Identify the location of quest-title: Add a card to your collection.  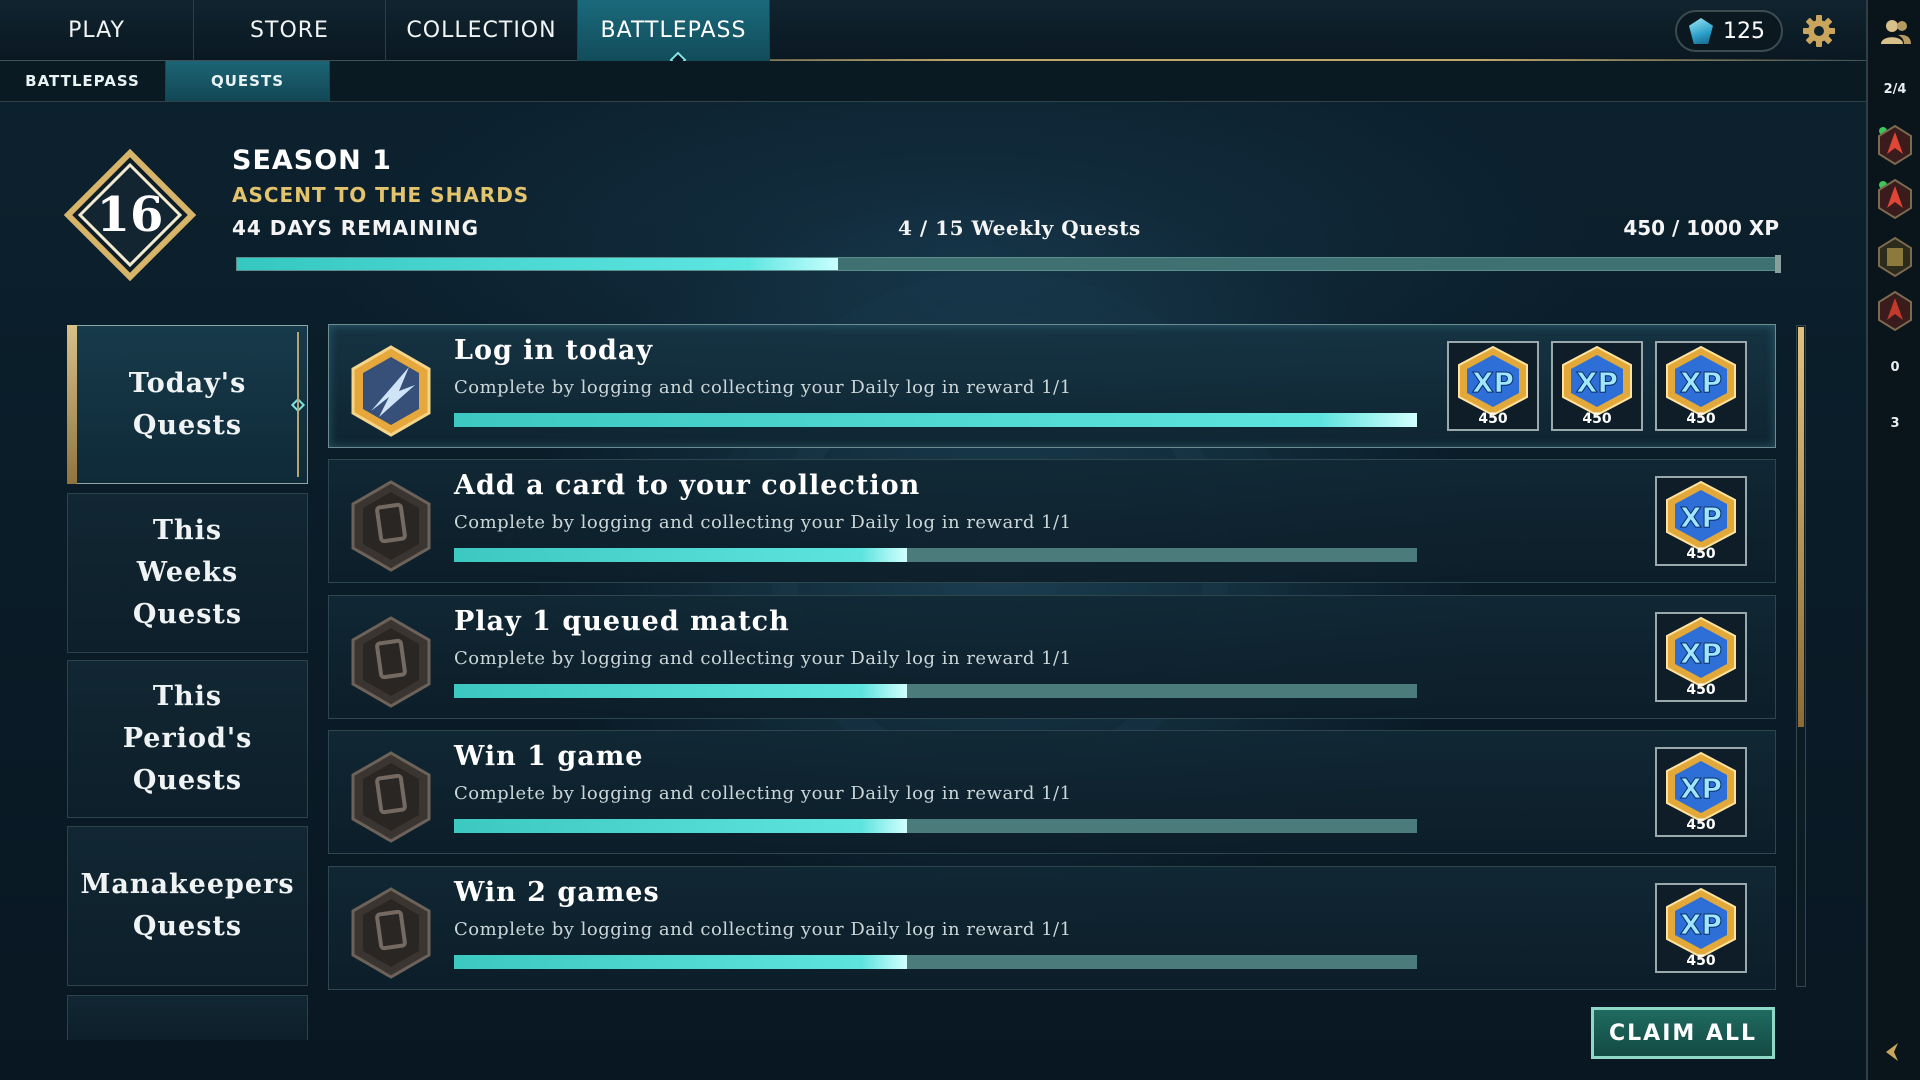
(687, 485).